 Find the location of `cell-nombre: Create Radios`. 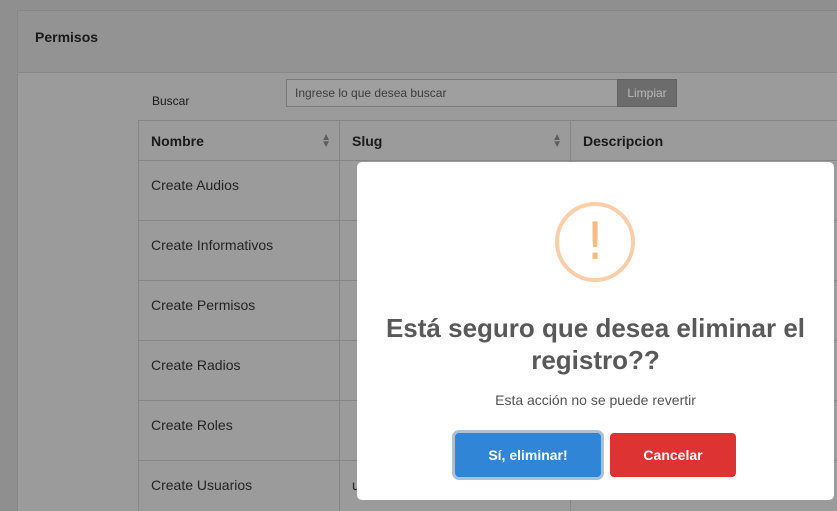

cell-nombre: Create Radios is located at coordinates (239, 370).